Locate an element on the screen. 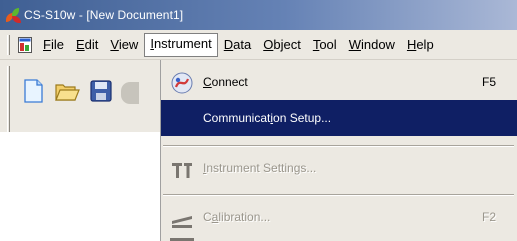  app-logo-icon is located at coordinates (13, 15).